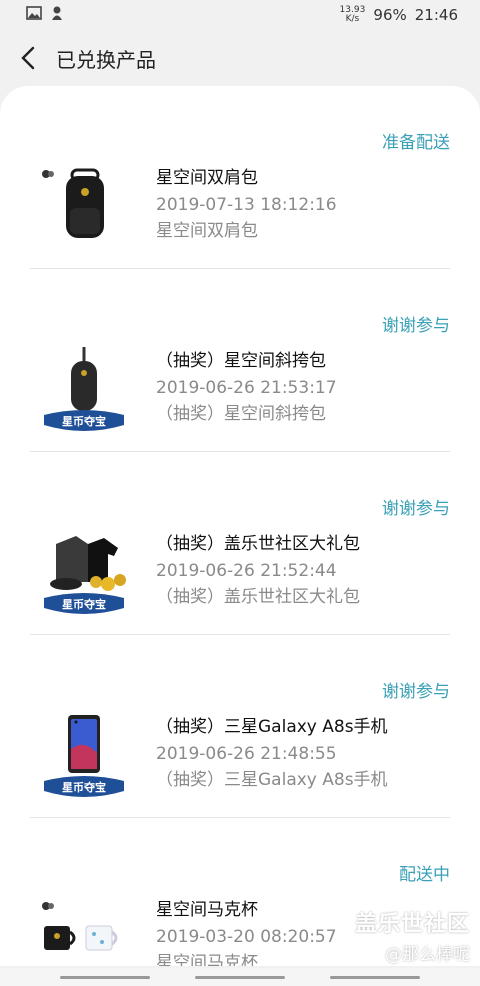 The width and height of the screenshot is (480, 986). I want to click on gift-pack-icon: 星币夺宝, so click(84, 572).